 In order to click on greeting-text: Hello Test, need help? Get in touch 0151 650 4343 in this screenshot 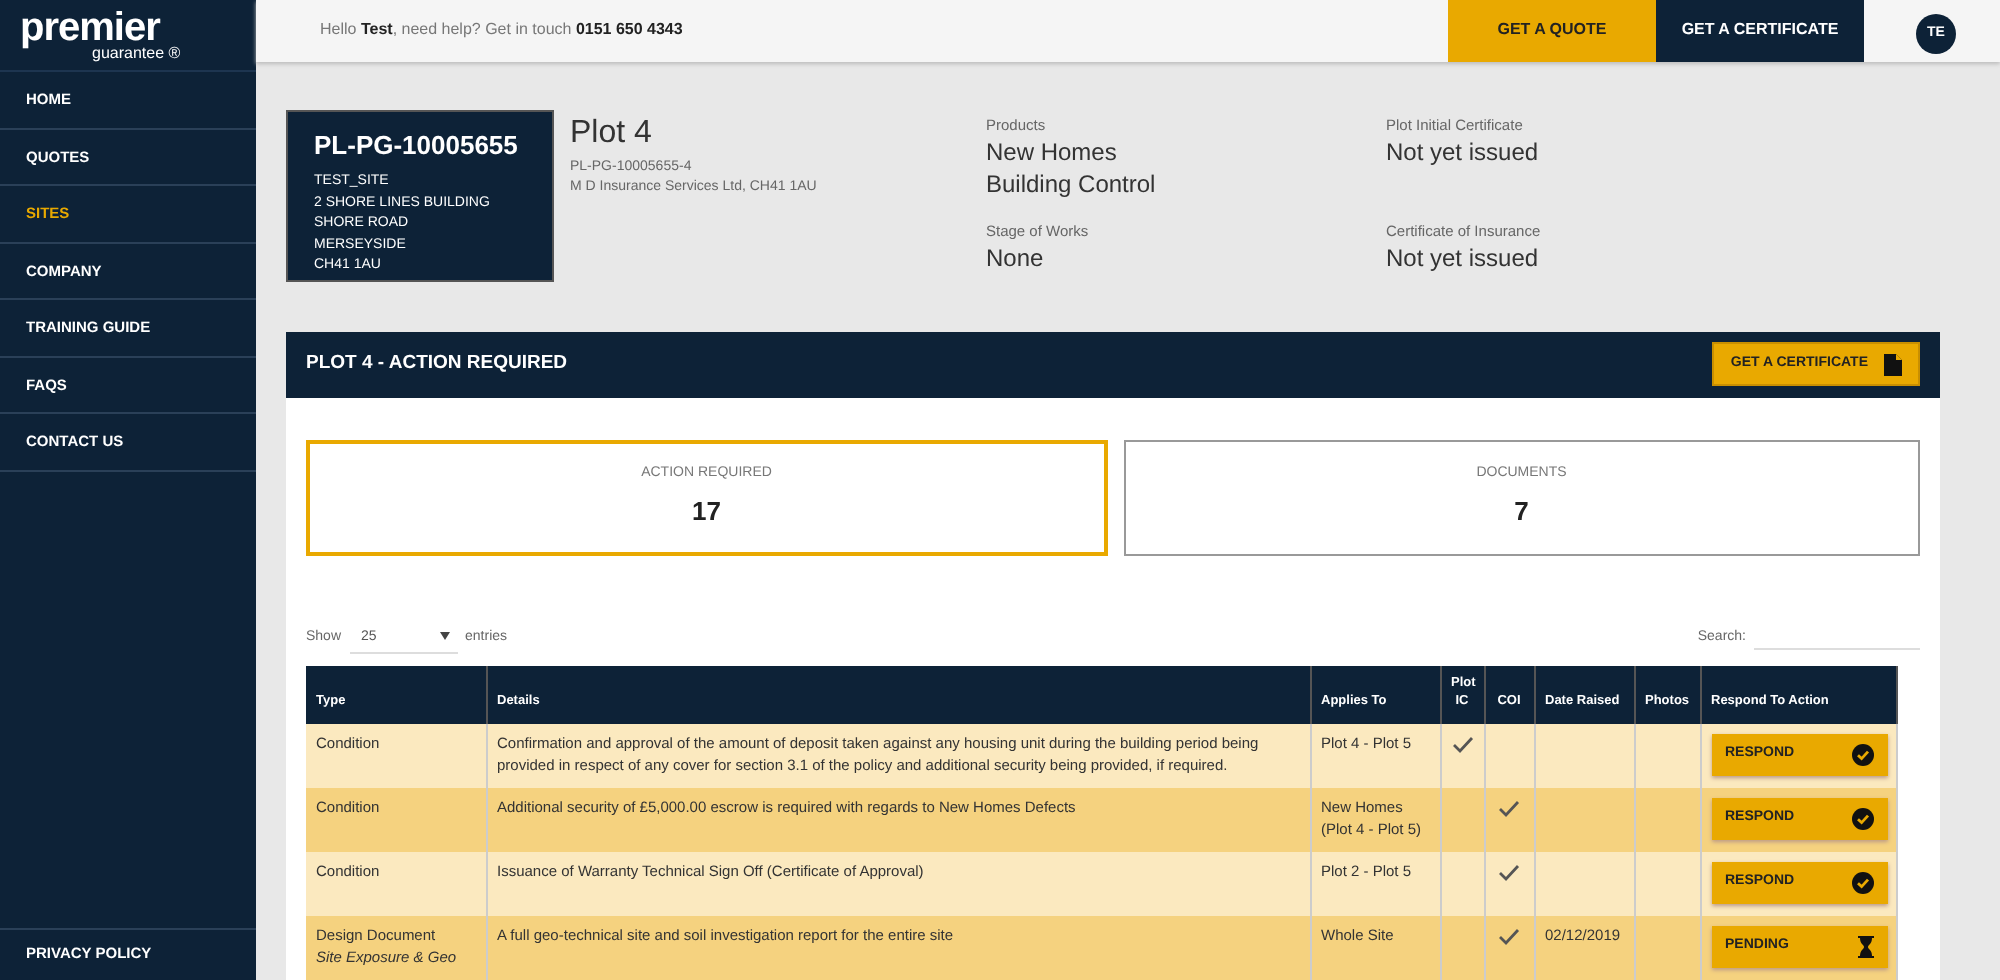, I will do `click(501, 30)`.